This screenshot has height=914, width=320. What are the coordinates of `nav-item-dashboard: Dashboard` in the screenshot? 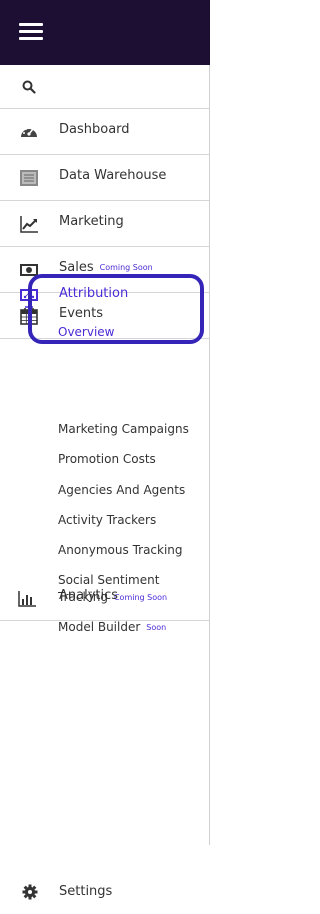 It's located at (104, 132).